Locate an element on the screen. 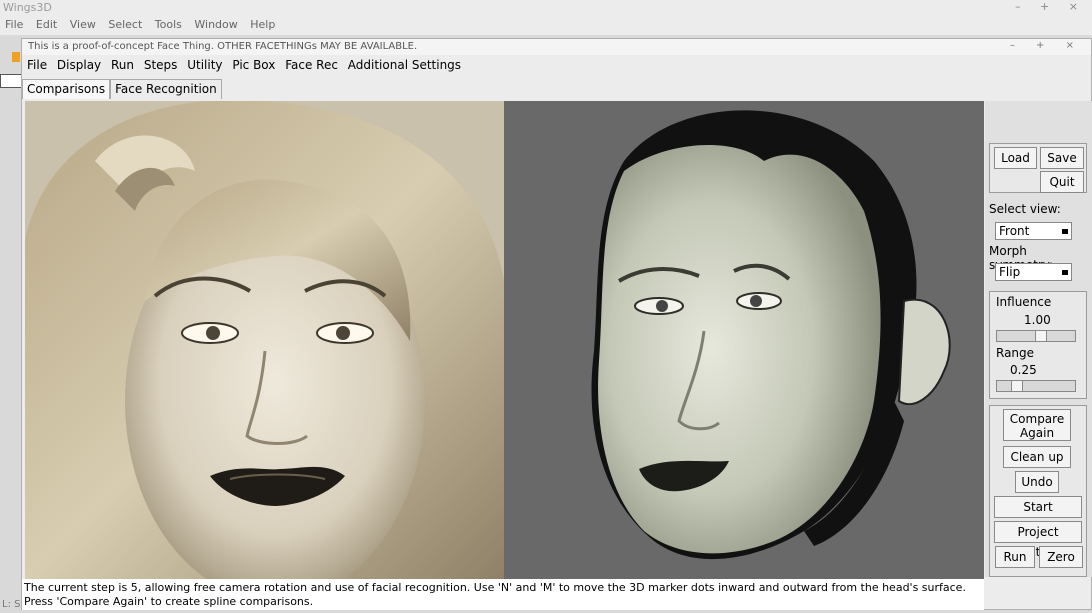 The height and width of the screenshot is (613, 1092). outer-window-title: Wings3D is located at coordinates (546, 7).